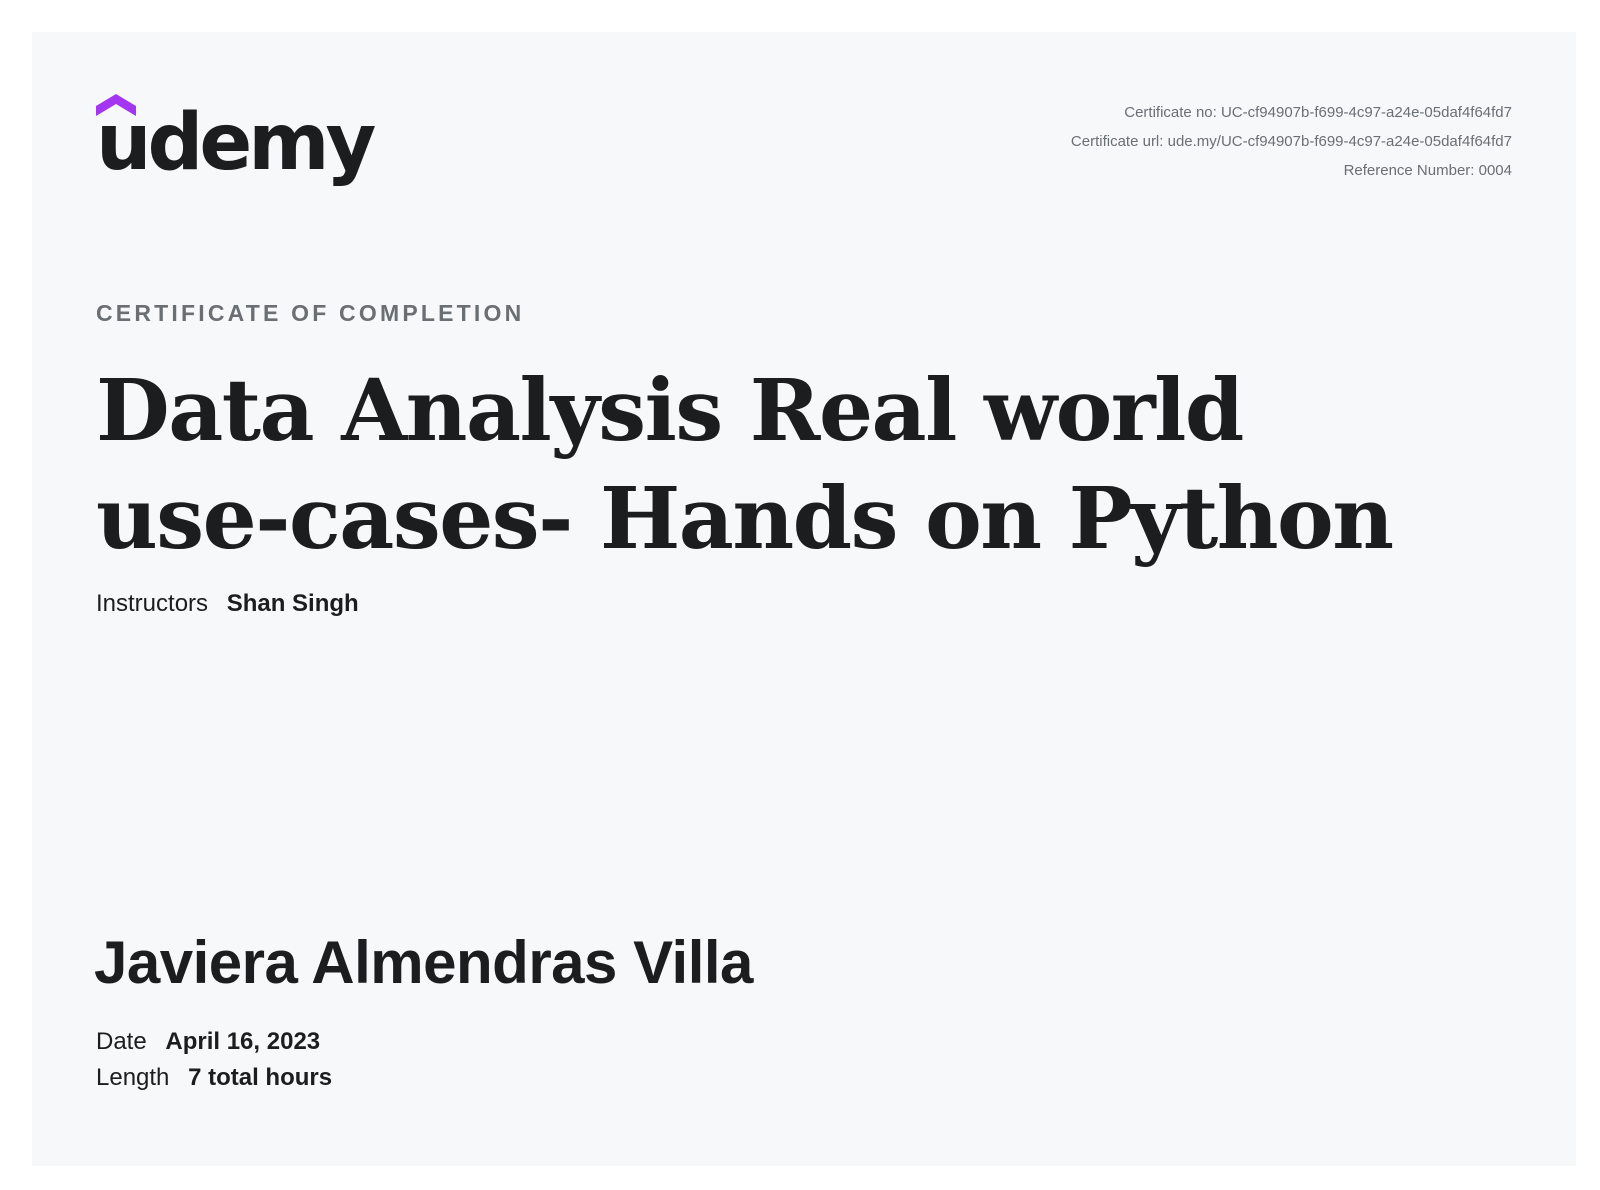 This screenshot has height=1190, width=1600. Describe the element at coordinates (260, 1077) in the screenshot. I see `length-value: 7 total hours` at that location.